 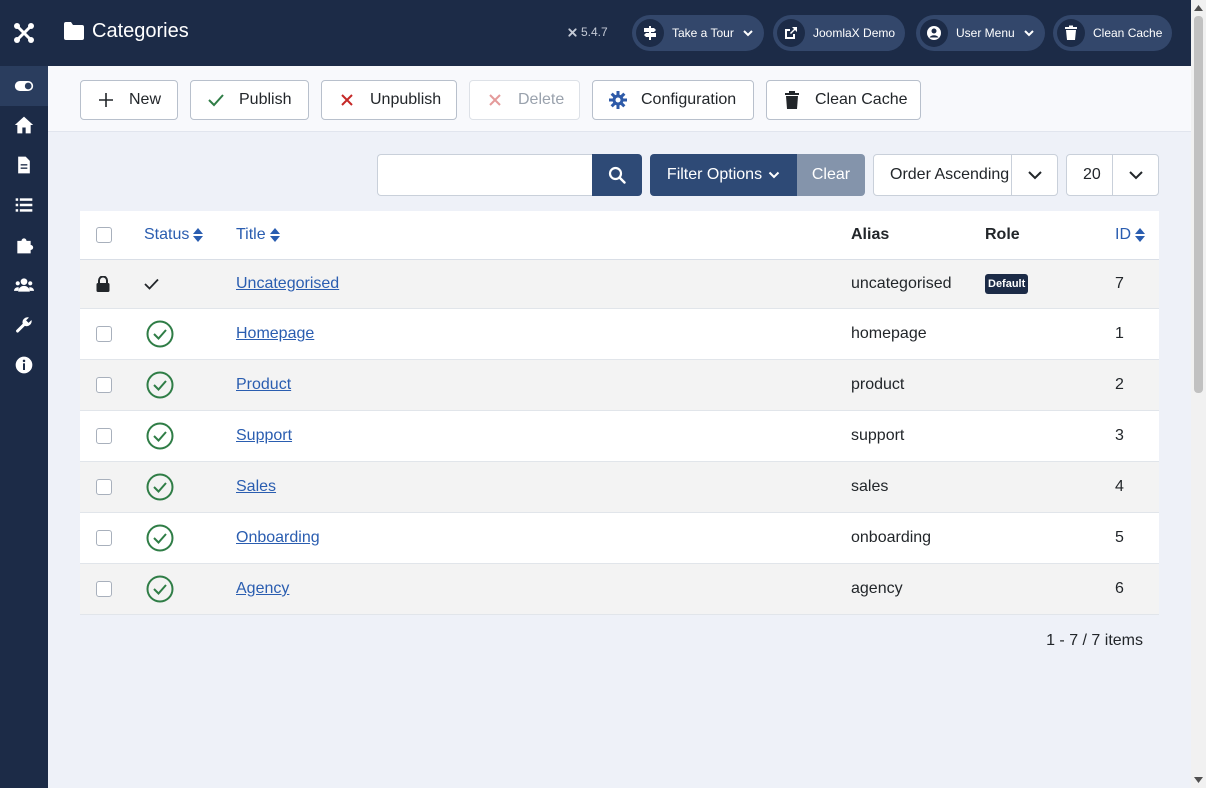 I want to click on joomla-small-icon, so click(x=572, y=32).